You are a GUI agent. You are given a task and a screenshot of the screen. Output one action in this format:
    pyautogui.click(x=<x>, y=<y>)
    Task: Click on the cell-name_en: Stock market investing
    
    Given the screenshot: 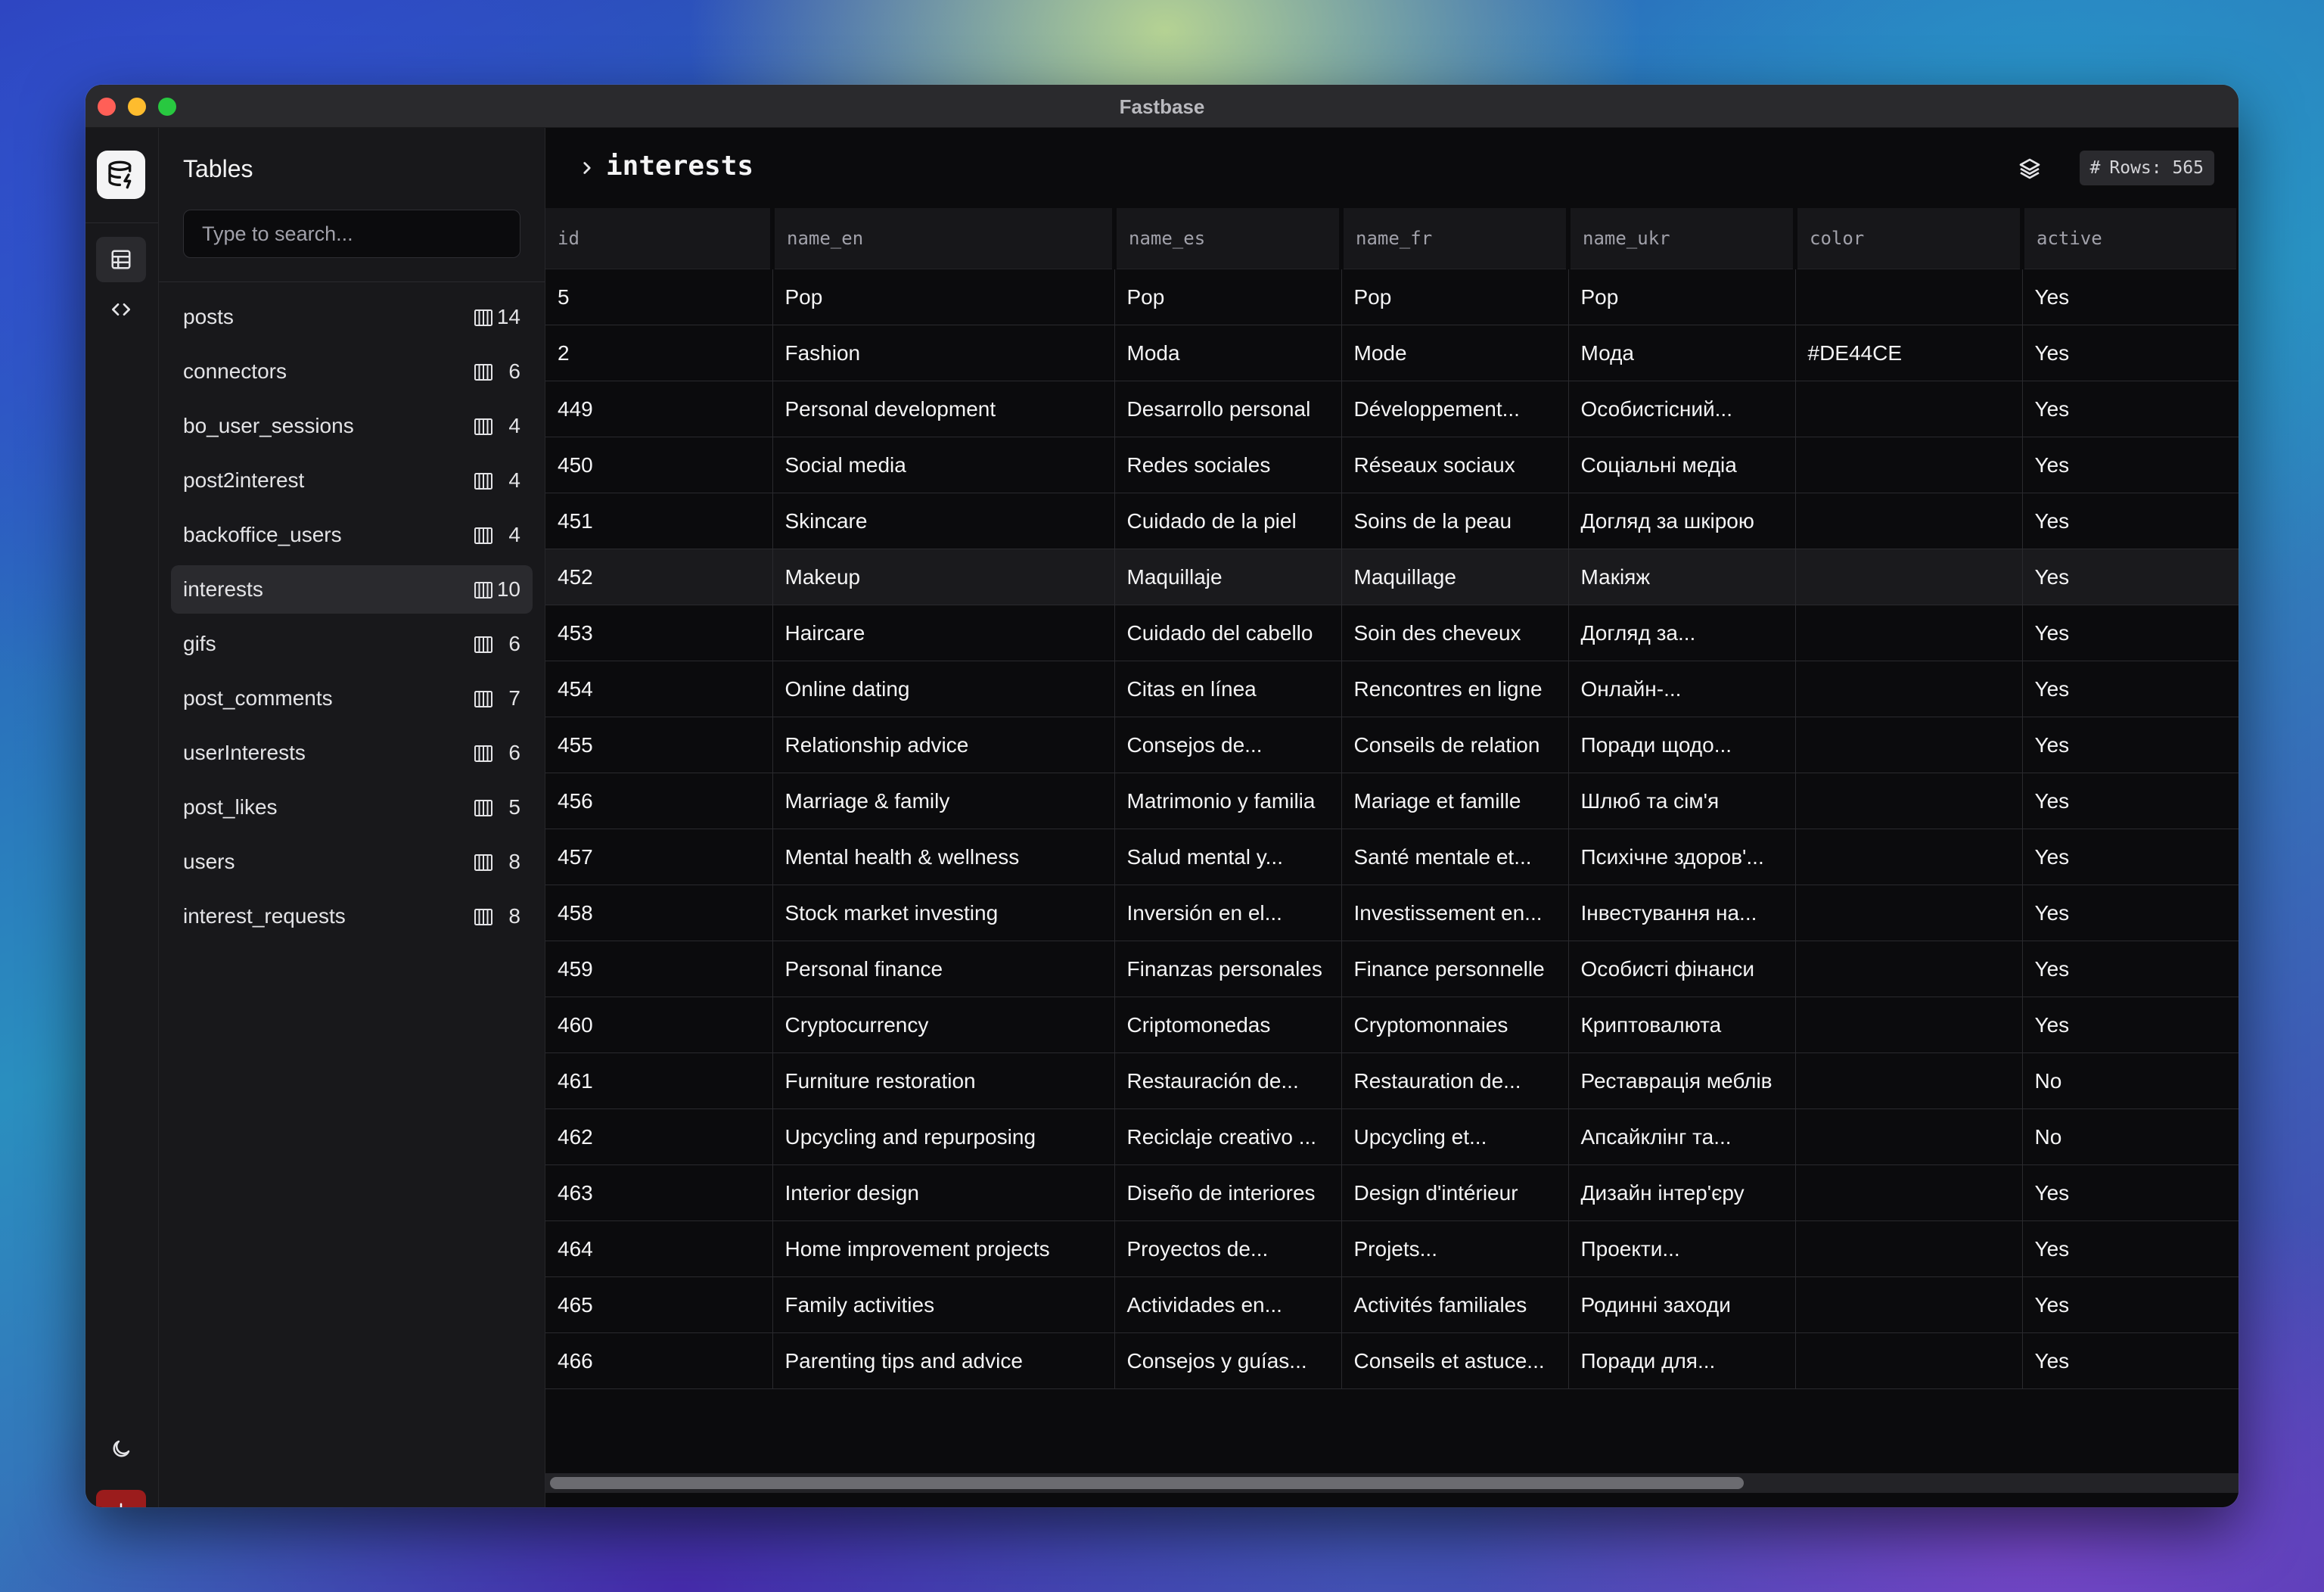 What is the action you would take?
    pyautogui.click(x=944, y=913)
    